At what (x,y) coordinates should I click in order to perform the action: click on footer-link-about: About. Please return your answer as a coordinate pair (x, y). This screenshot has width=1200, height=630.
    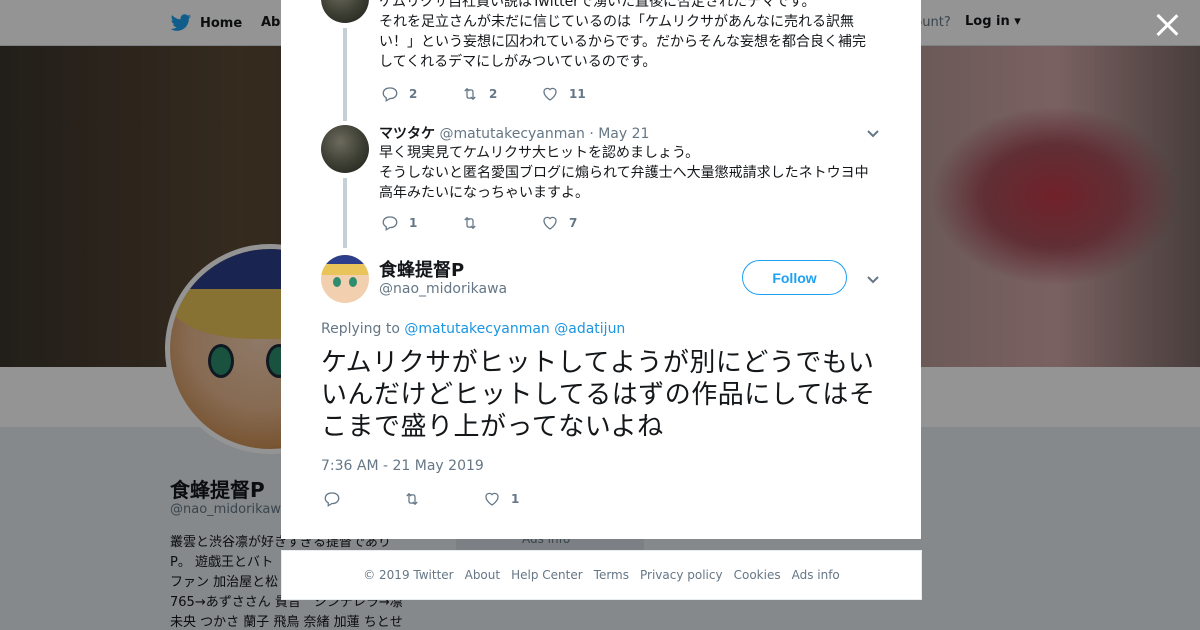
    Looking at the image, I should click on (482, 575).